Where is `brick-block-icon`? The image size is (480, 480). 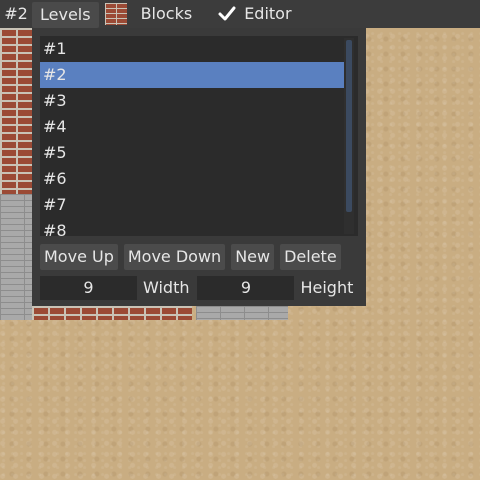
brick-block-icon is located at coordinates (115, 14).